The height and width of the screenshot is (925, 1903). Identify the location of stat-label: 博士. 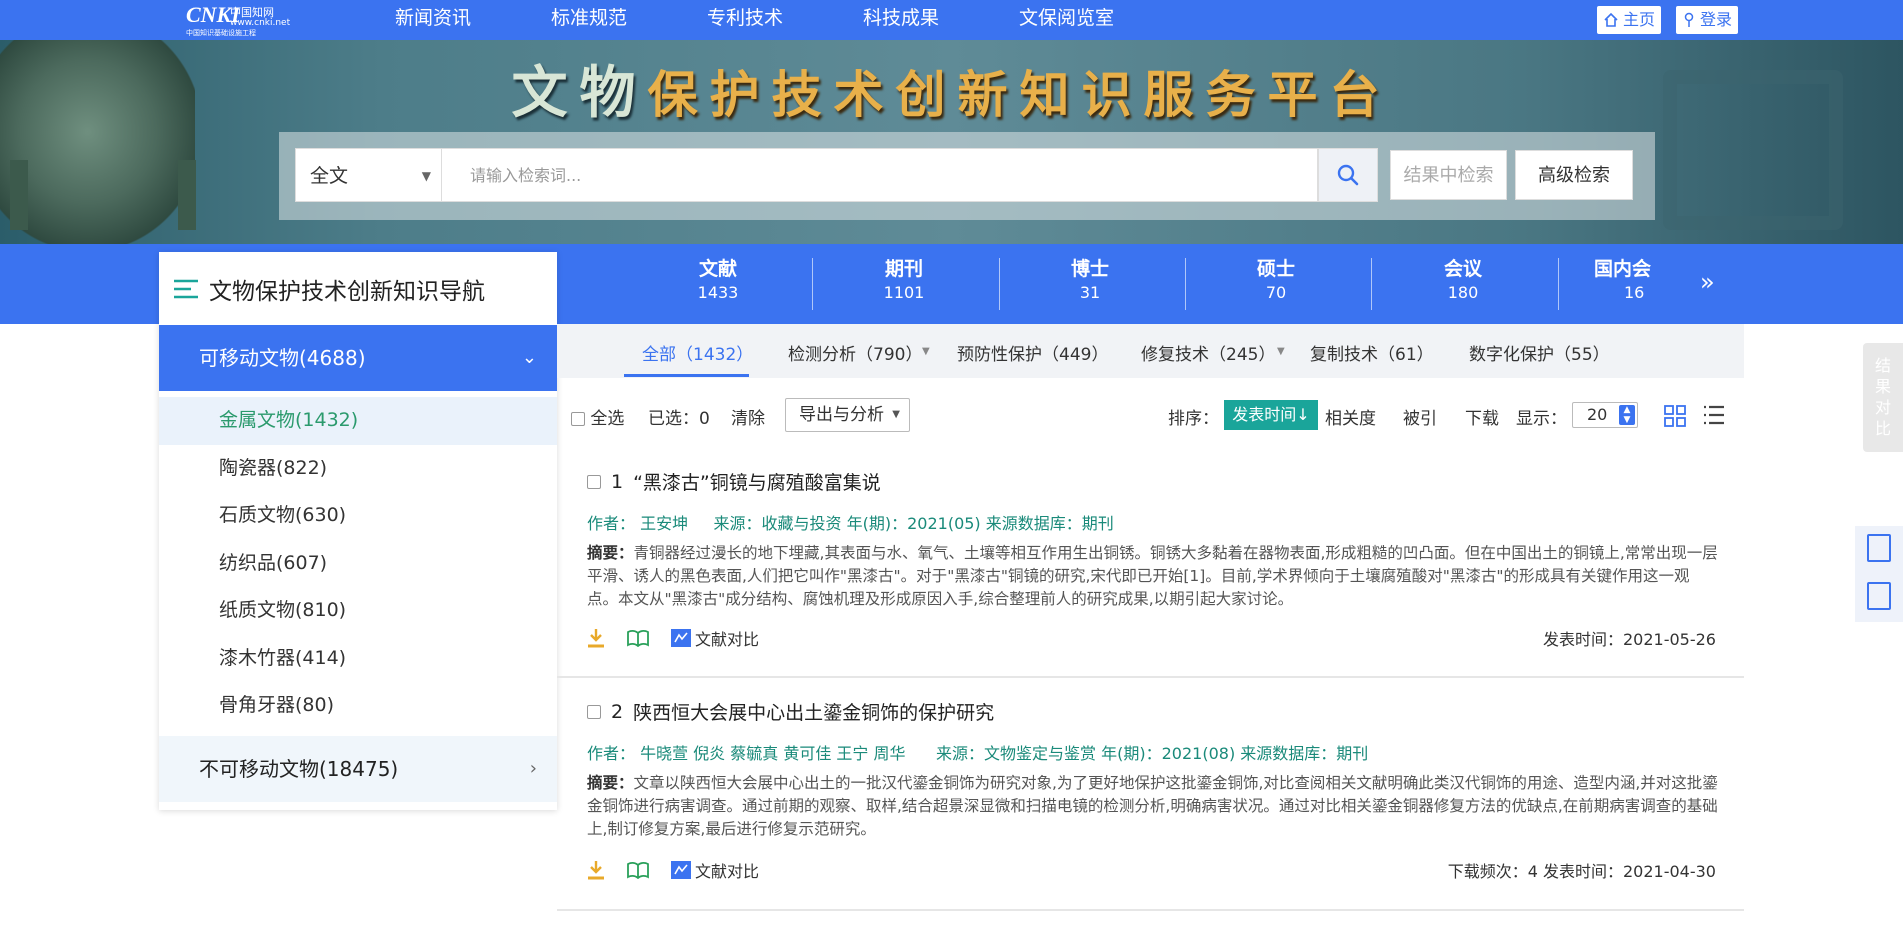
(1089, 269).